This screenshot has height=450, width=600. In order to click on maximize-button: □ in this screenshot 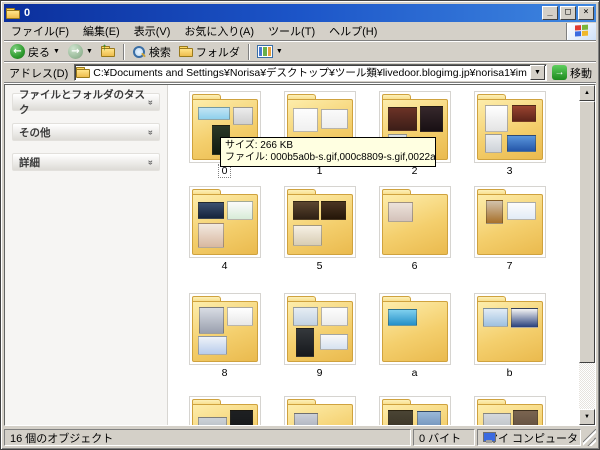, I will do `click(568, 13)`.